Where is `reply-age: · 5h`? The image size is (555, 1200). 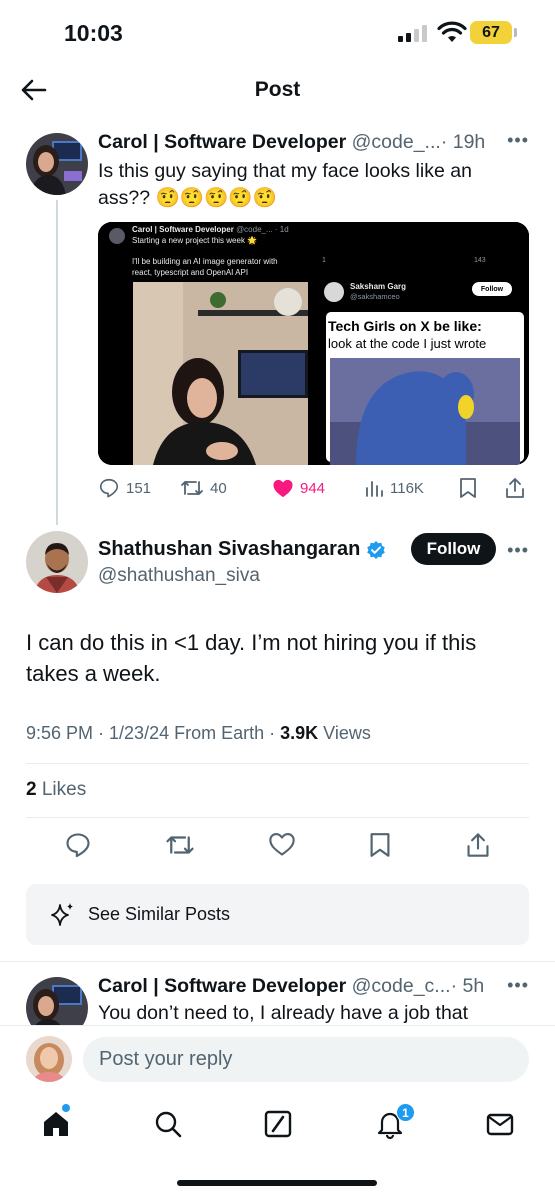
reply-age: · 5h is located at coordinates (467, 986).